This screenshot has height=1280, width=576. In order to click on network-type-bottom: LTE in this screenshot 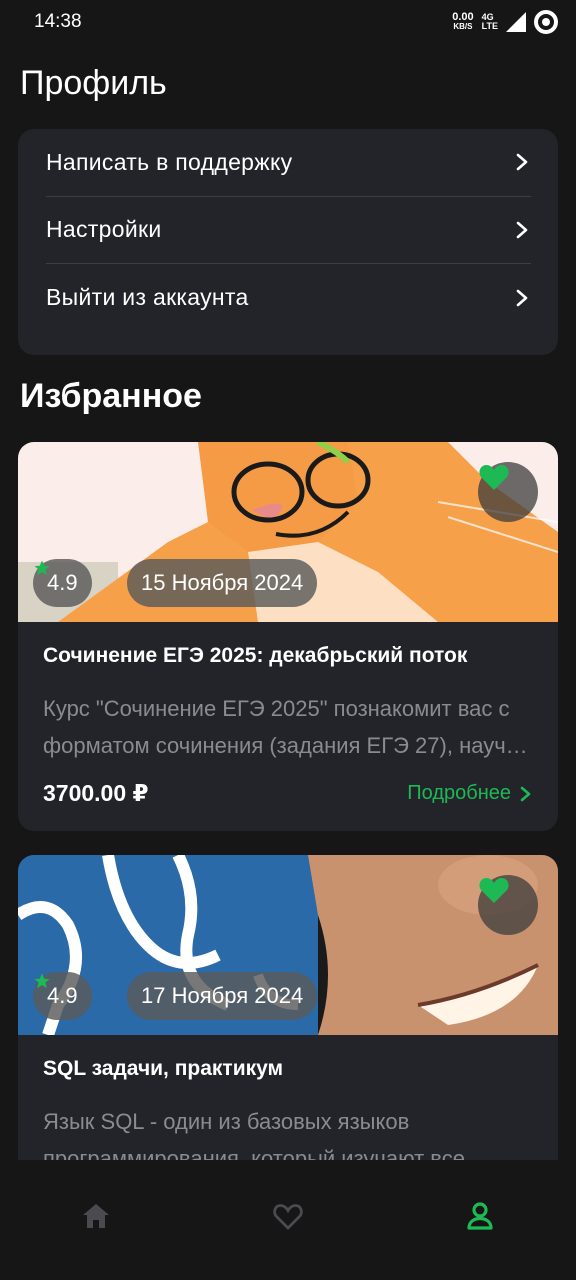, I will do `click(489, 26)`.